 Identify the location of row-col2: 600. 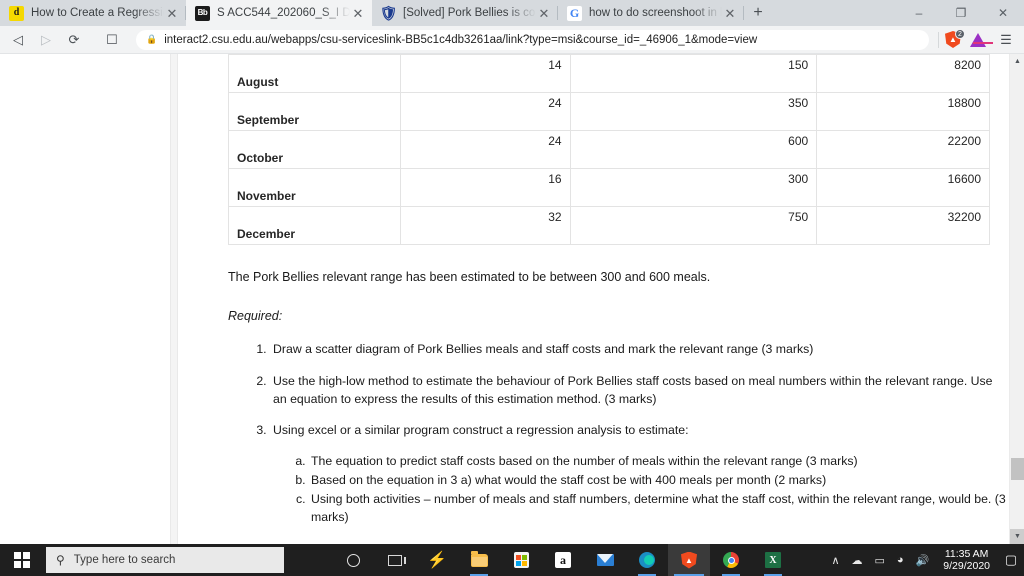
(693, 149).